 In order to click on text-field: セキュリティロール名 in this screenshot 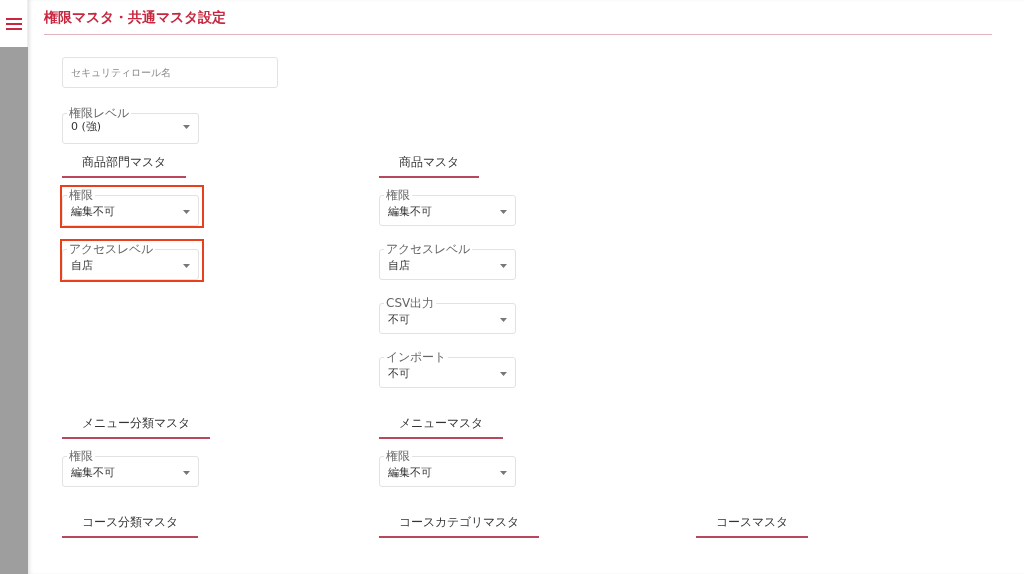, I will do `click(170, 72)`.